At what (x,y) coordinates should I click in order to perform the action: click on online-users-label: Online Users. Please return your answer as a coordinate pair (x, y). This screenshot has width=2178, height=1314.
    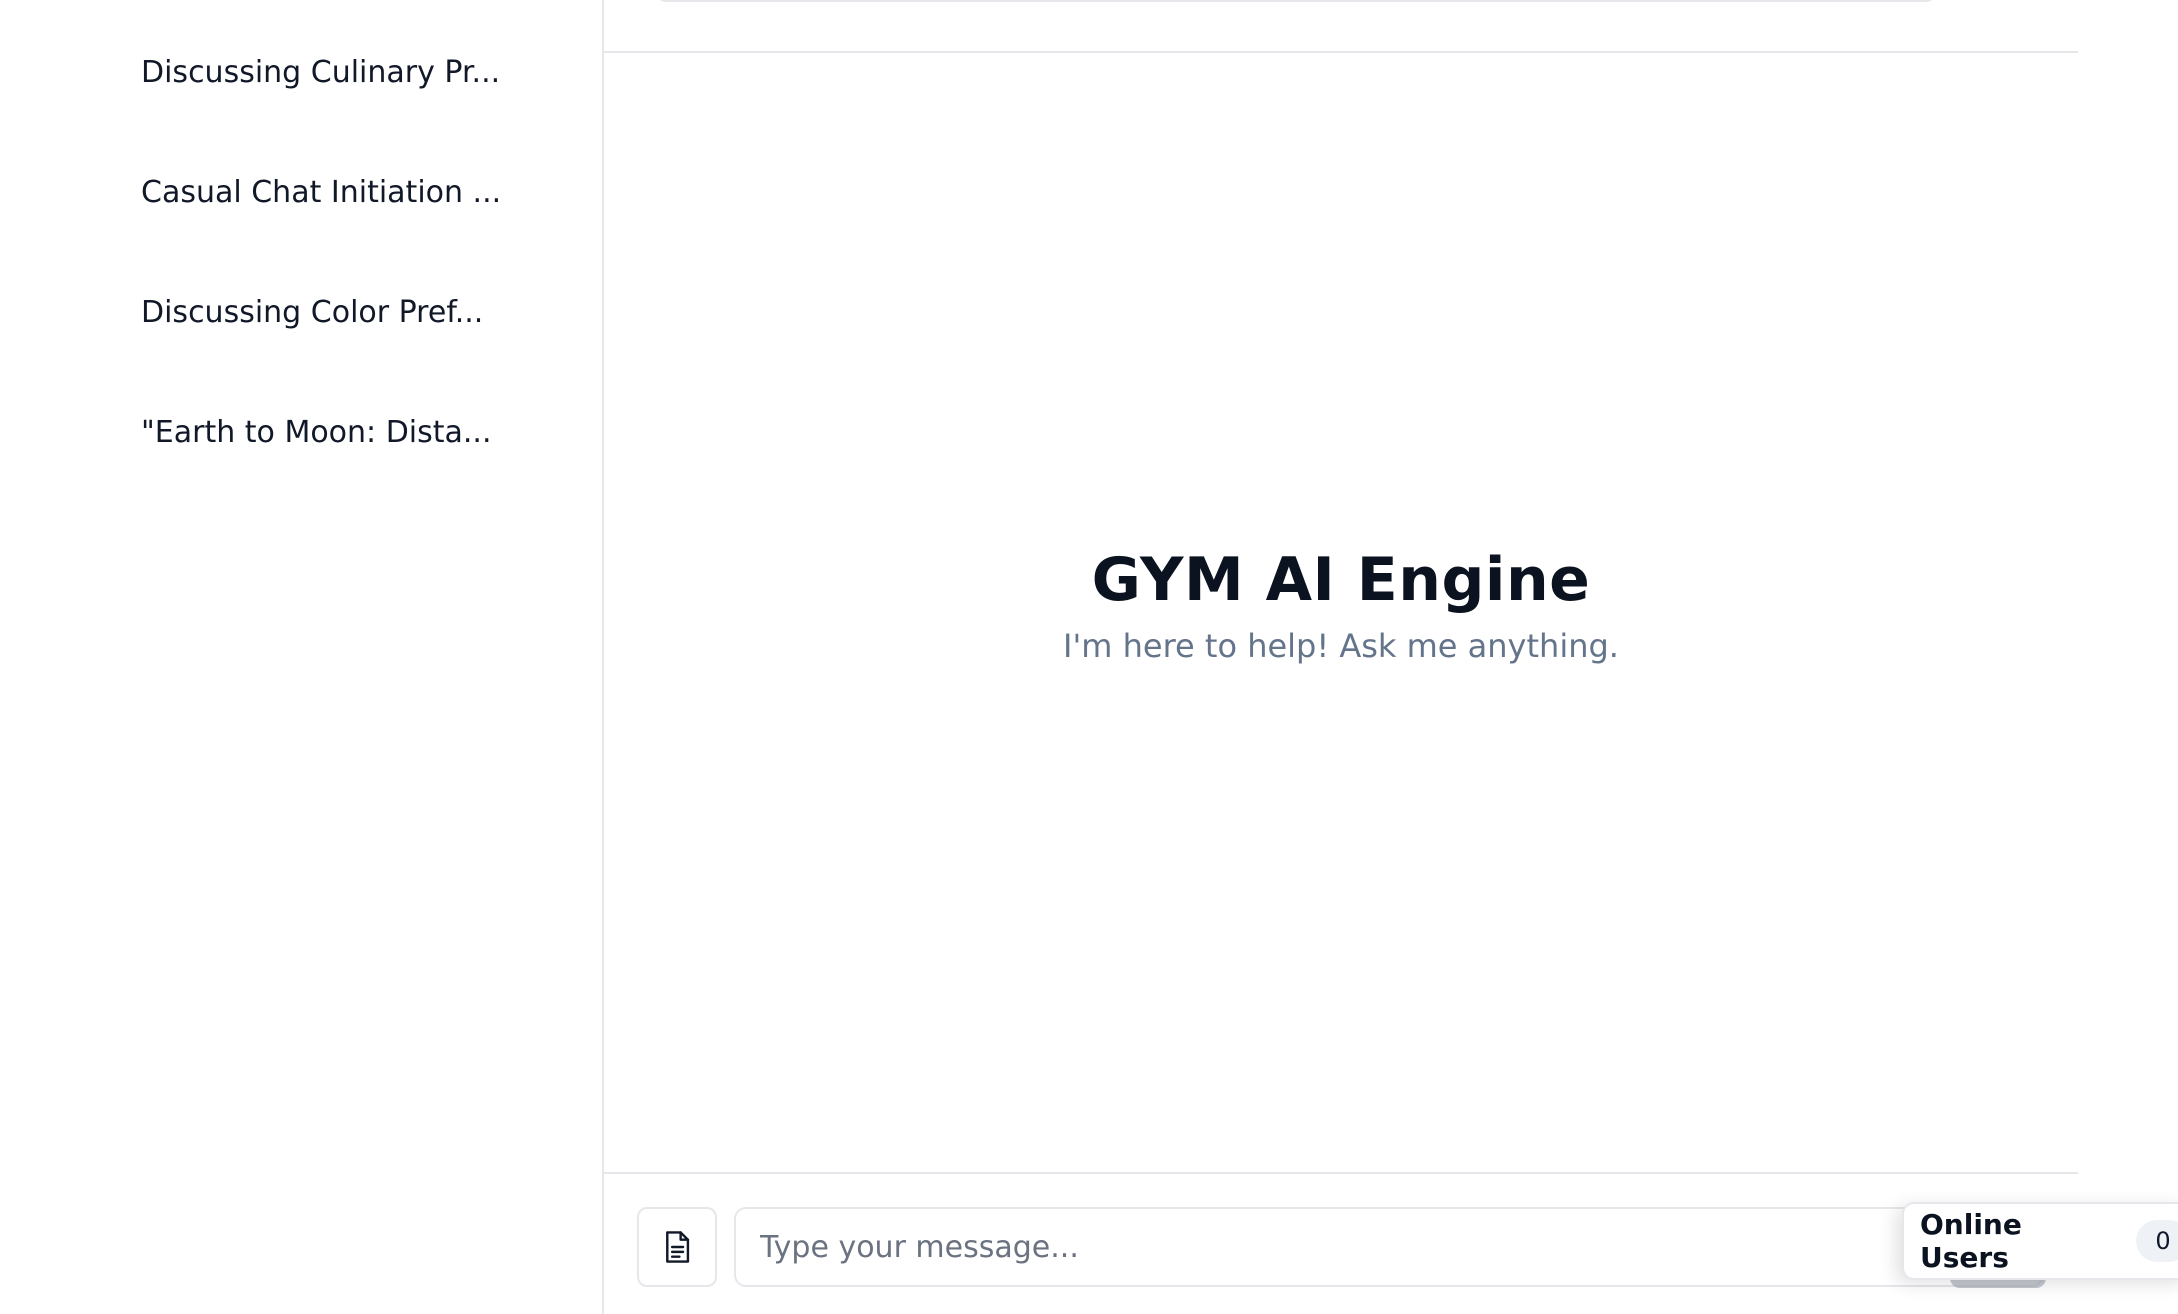
    Looking at the image, I should click on (1971, 1241).